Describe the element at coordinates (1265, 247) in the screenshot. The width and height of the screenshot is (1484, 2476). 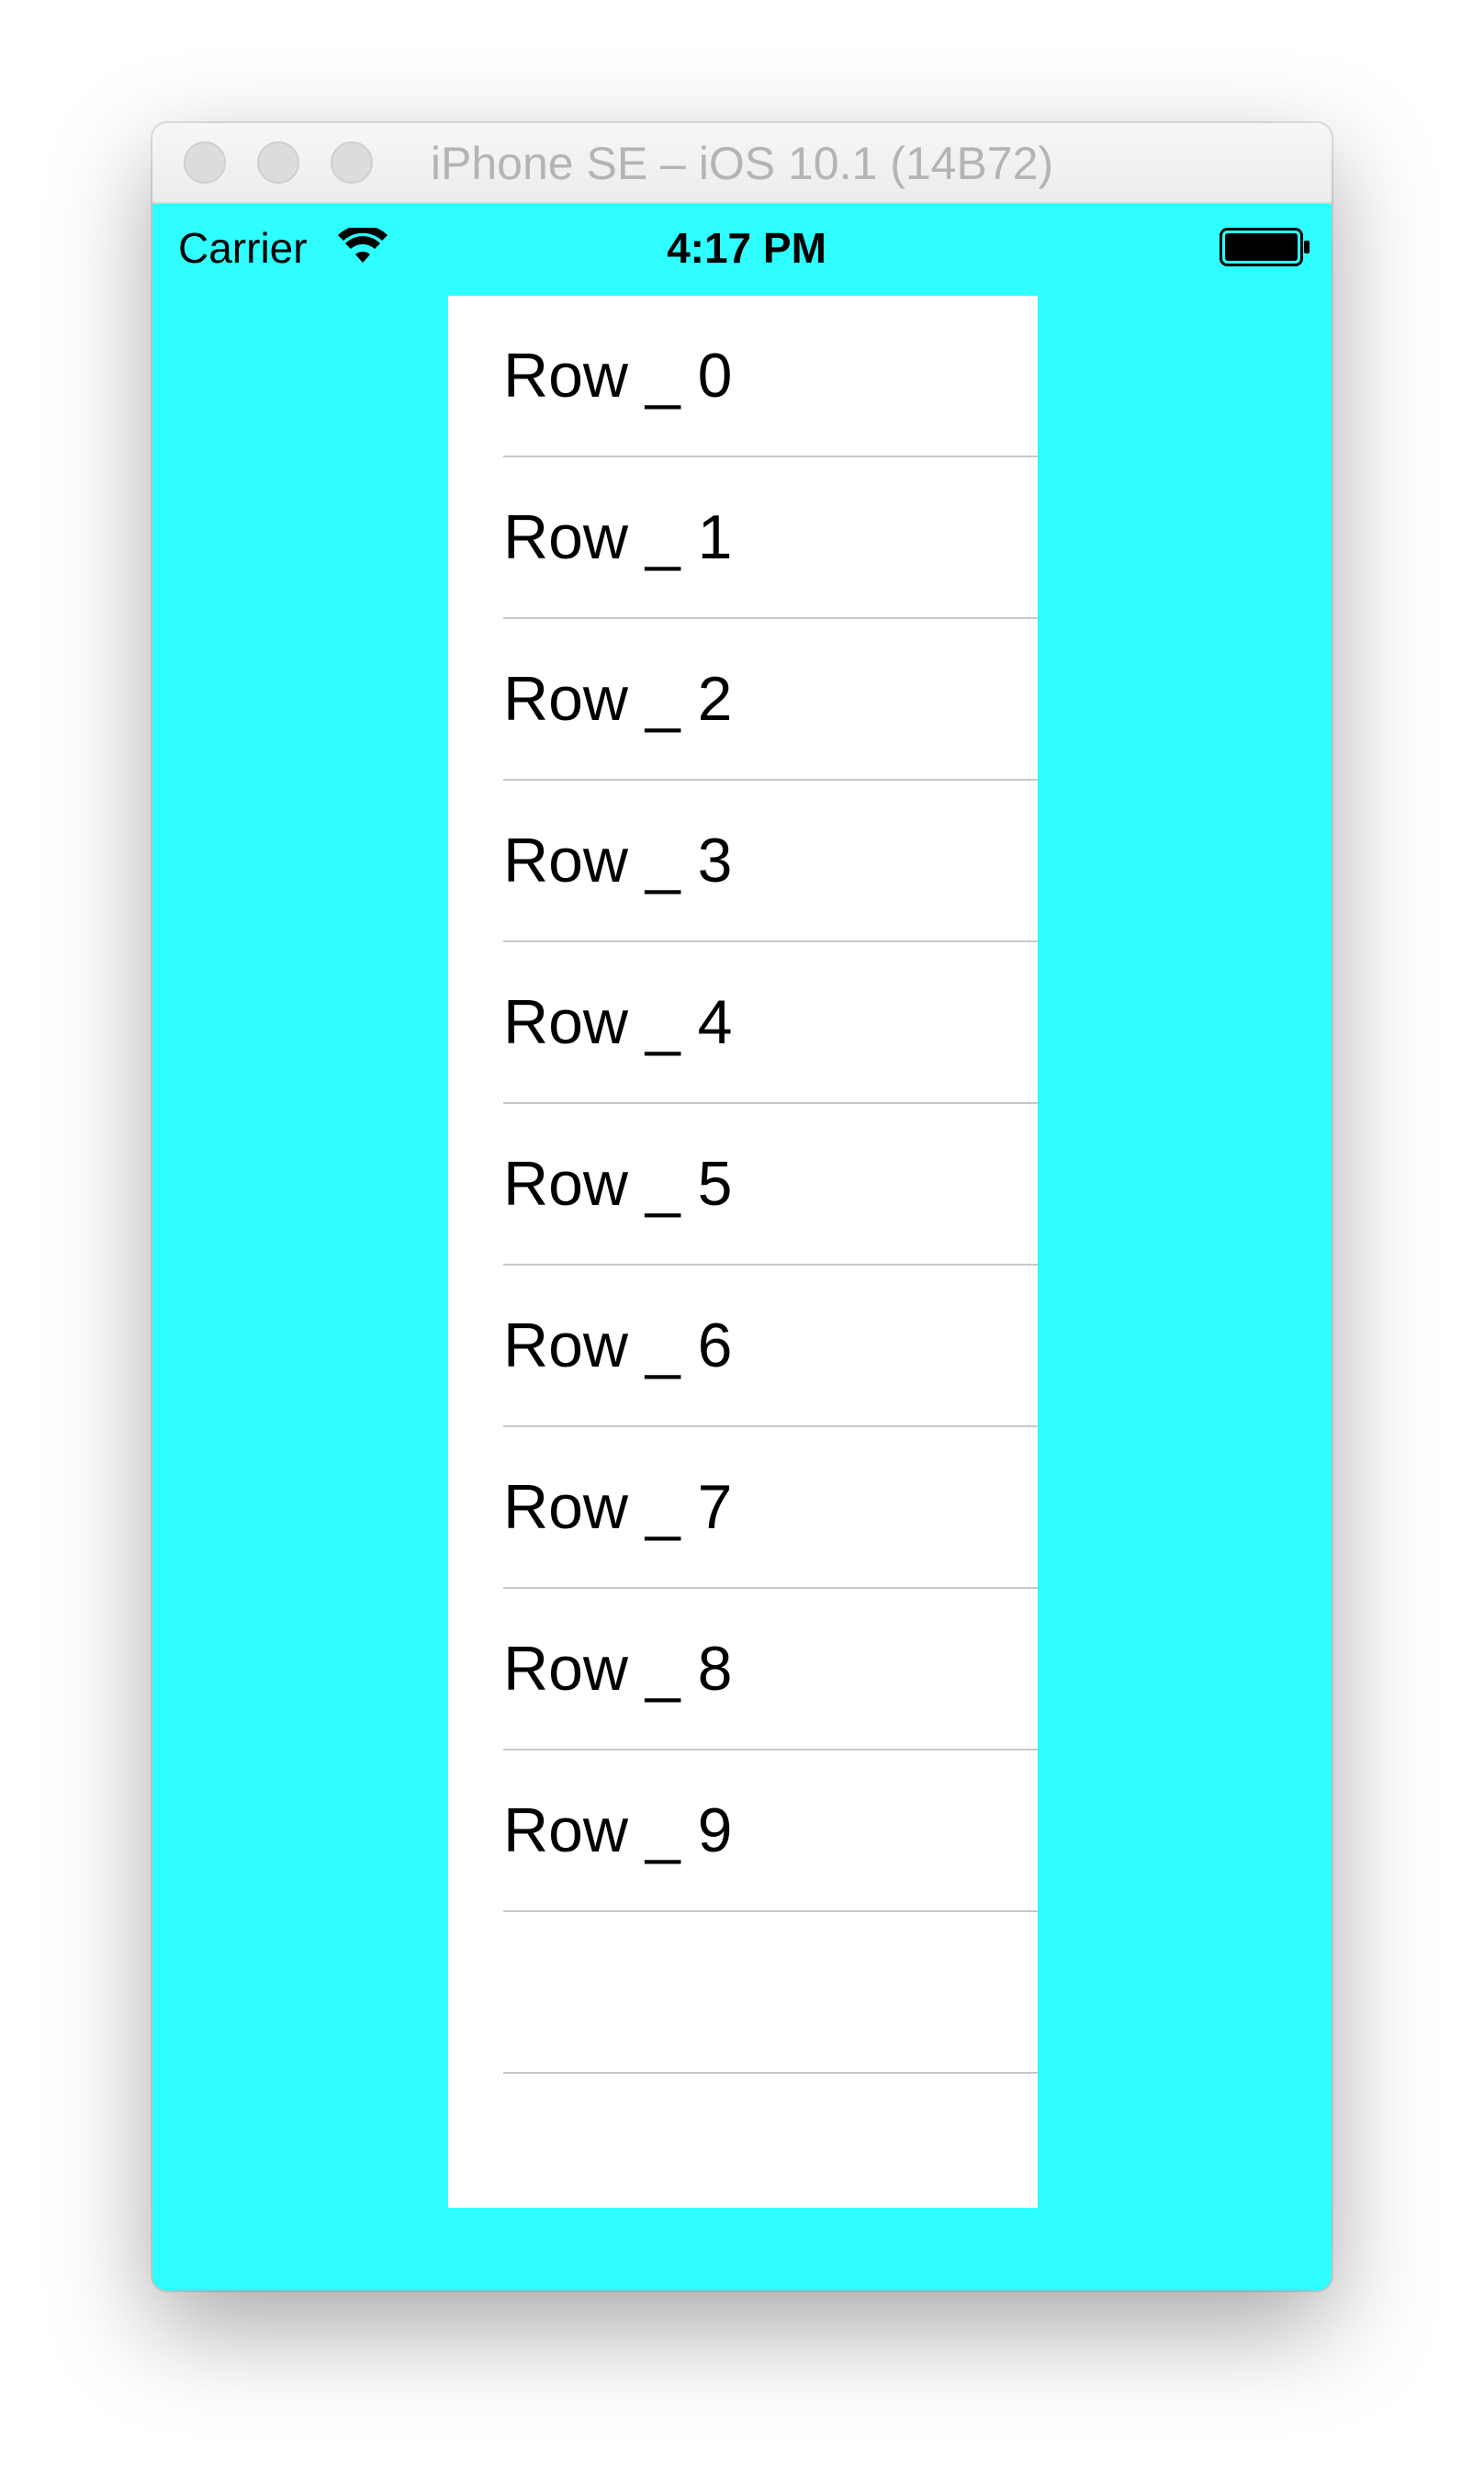
I see `battery-full-icon` at that location.